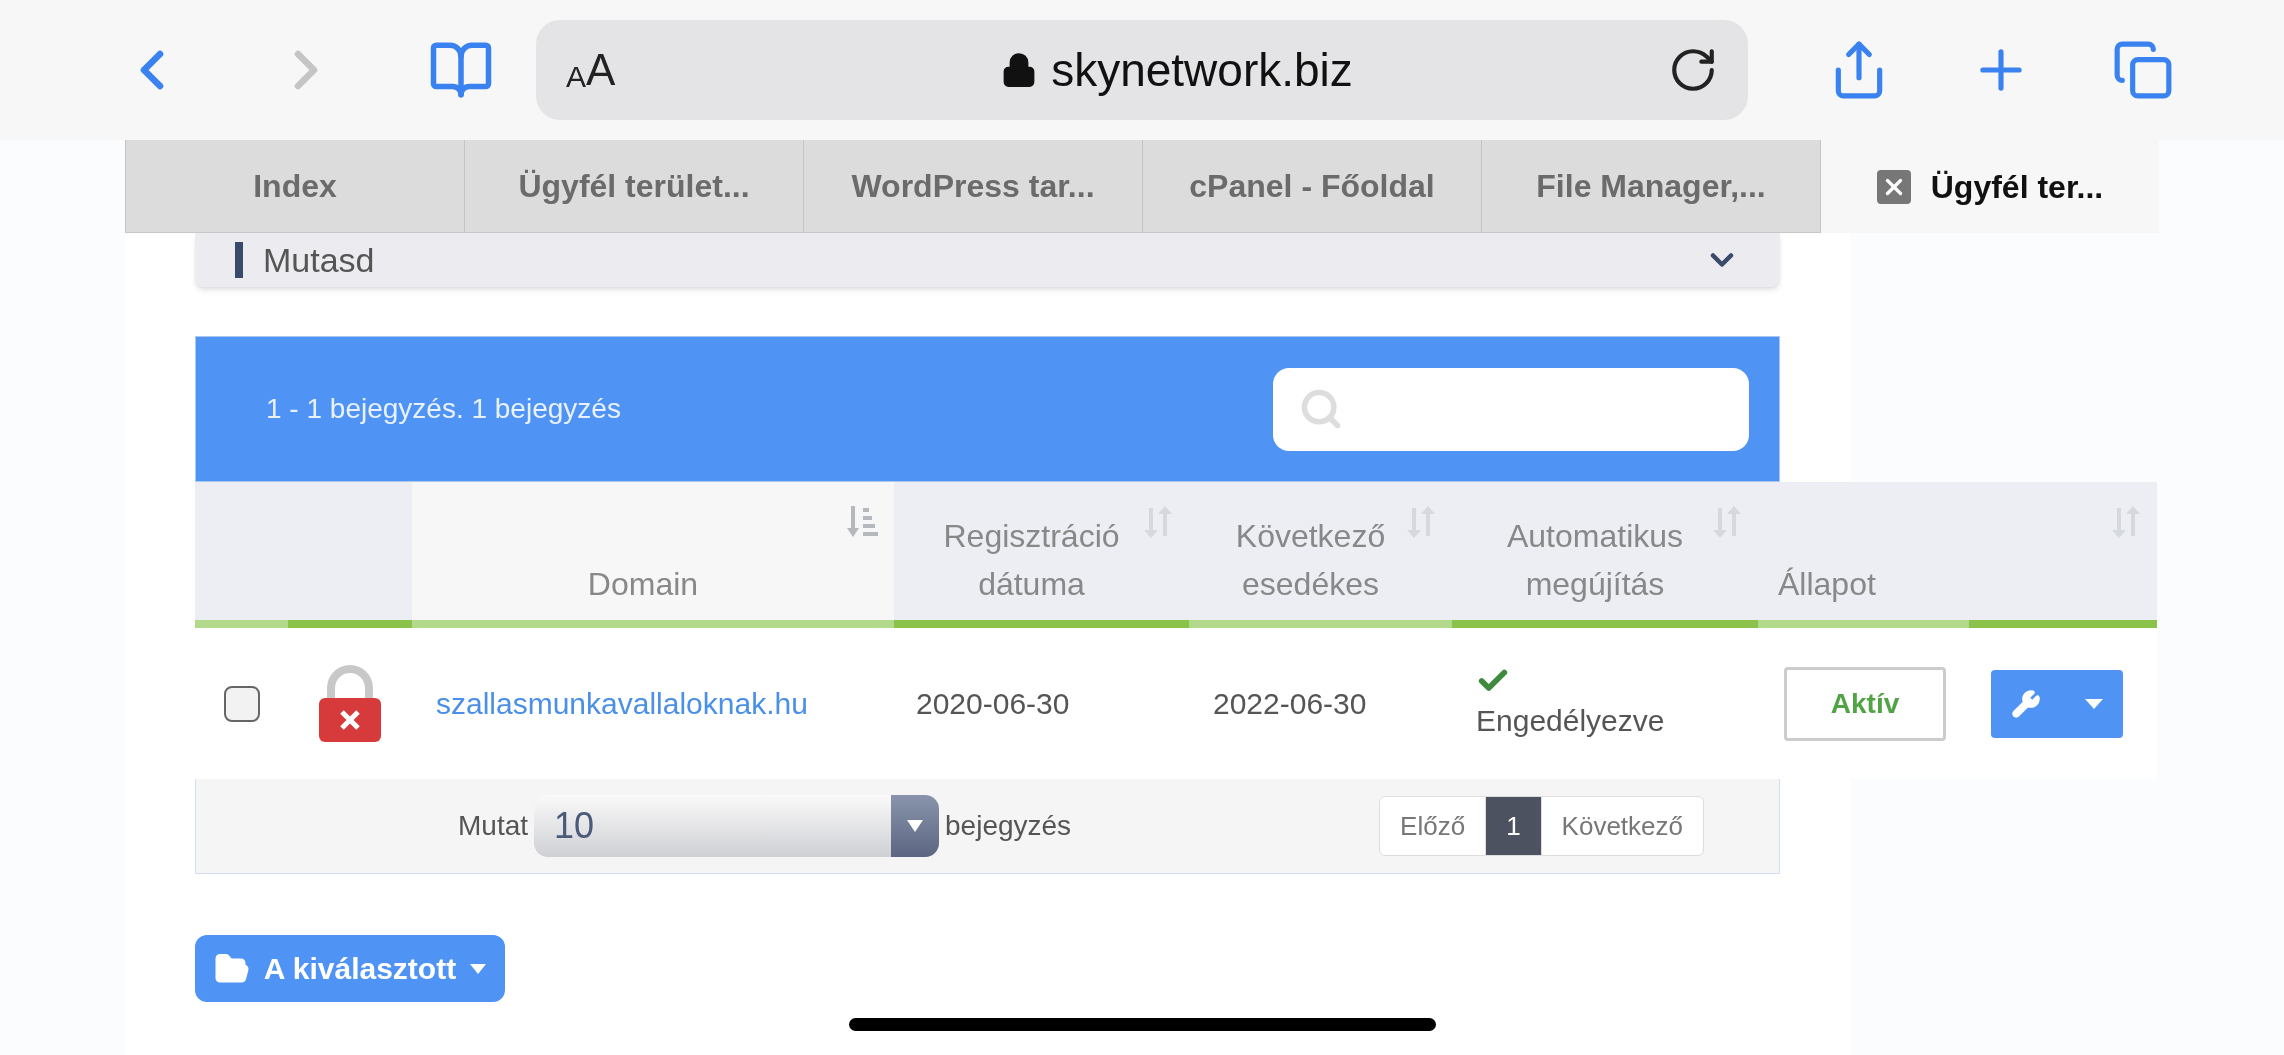  I want to click on row-checkbox, so click(241, 703).